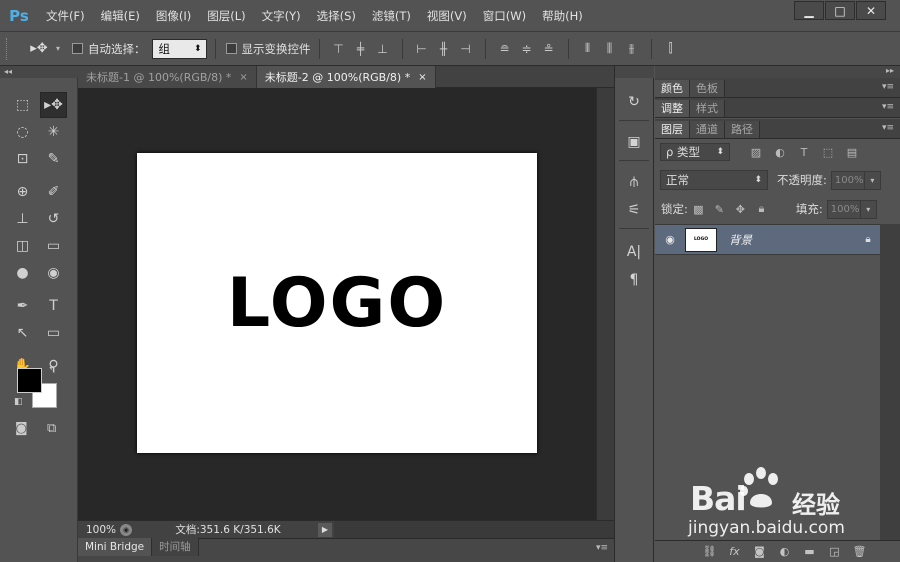  What do you see at coordinates (843, 209) in the screenshot?
I see `fill-input: 100%` at bounding box center [843, 209].